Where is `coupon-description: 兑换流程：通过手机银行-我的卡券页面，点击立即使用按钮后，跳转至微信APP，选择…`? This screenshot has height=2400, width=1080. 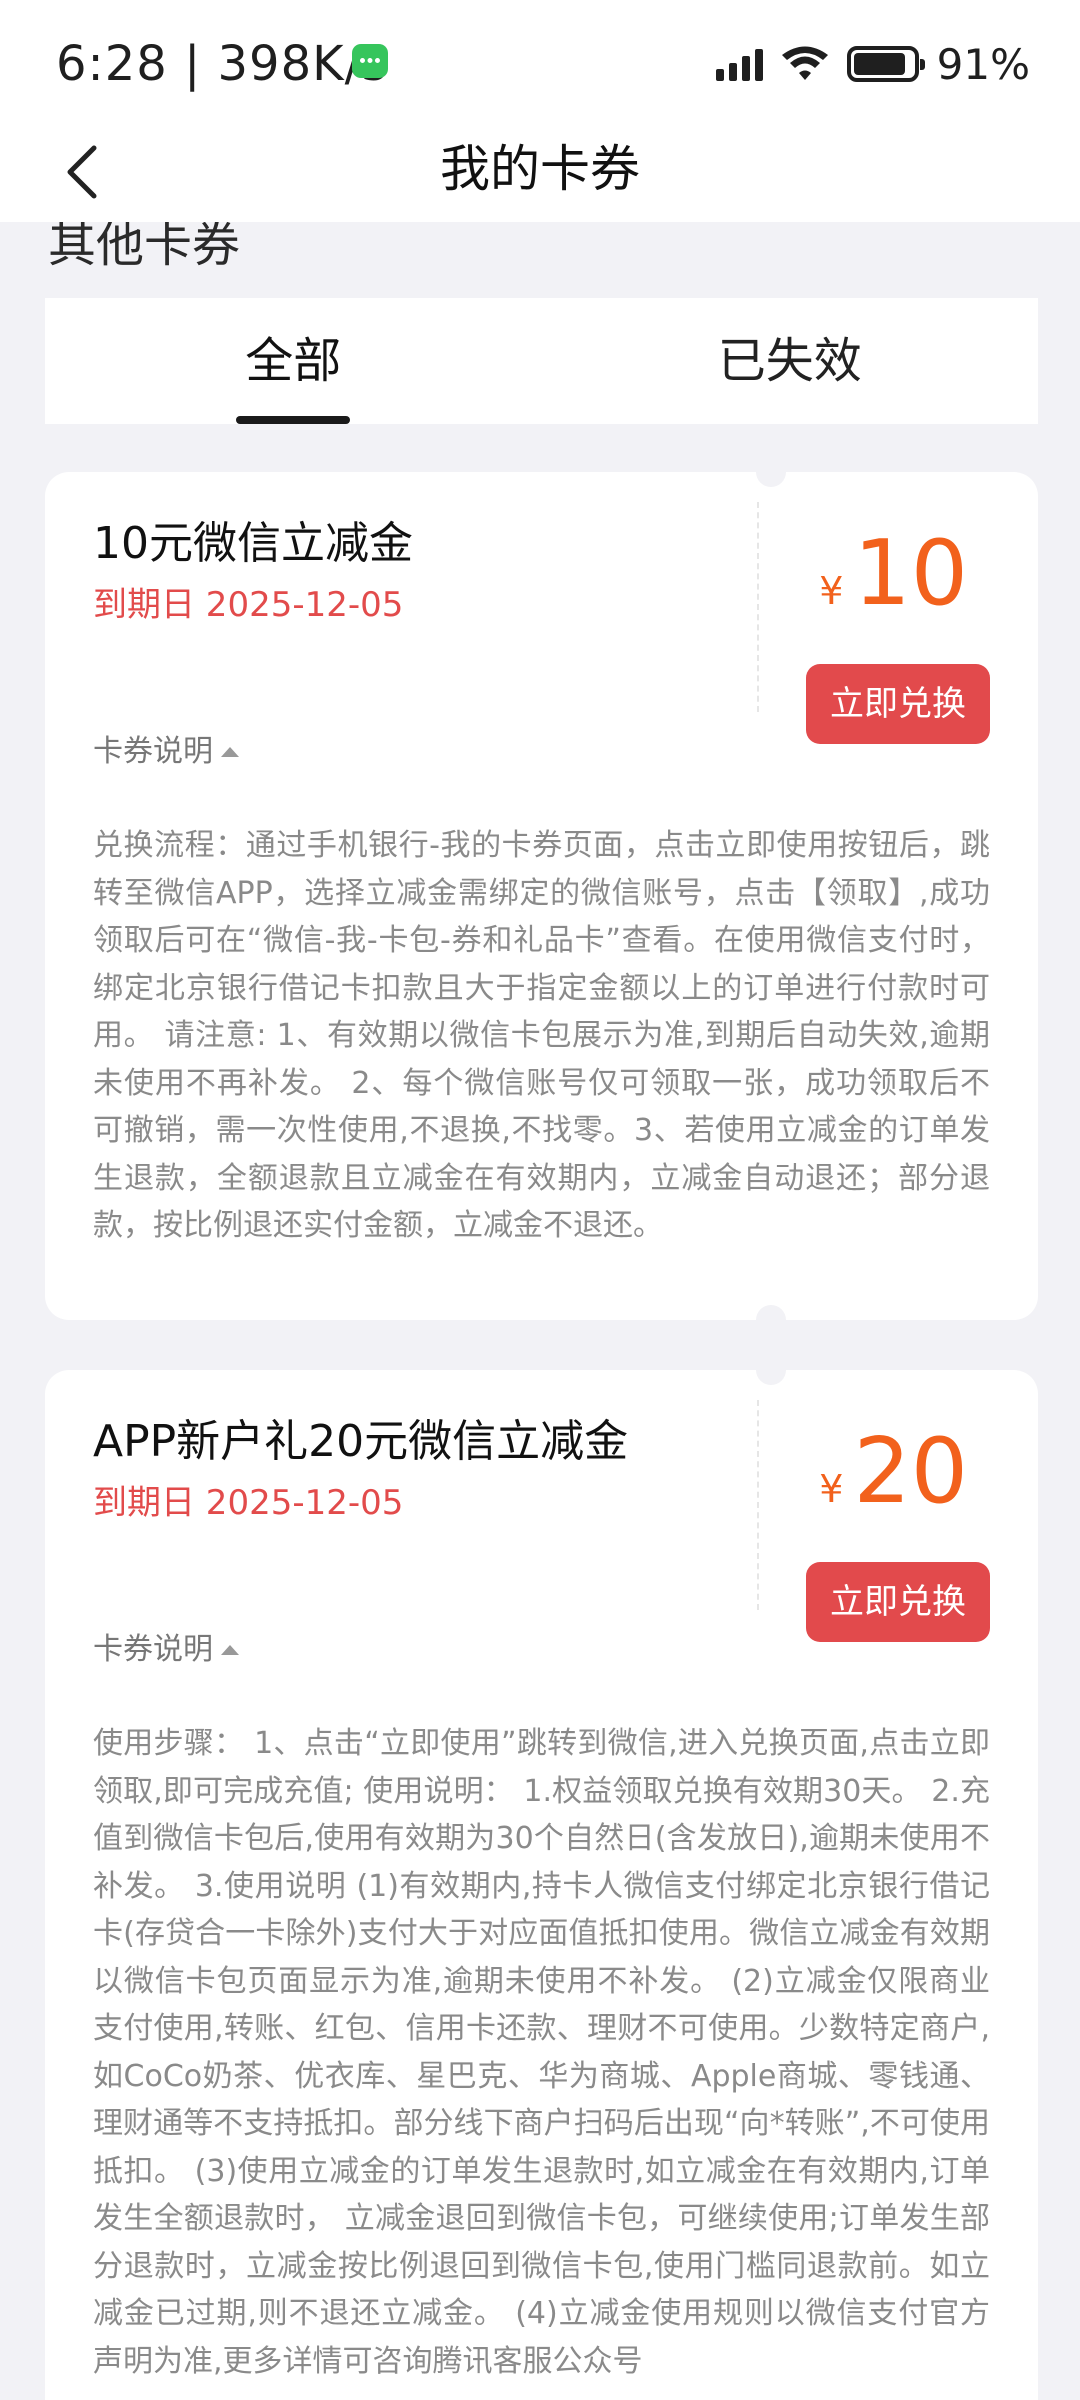
coupon-description: 兑换流程：通过手机银行-我的卡券页面，点击立即使用按钮后，跳转至微信APP，选择… is located at coordinates (541, 1035).